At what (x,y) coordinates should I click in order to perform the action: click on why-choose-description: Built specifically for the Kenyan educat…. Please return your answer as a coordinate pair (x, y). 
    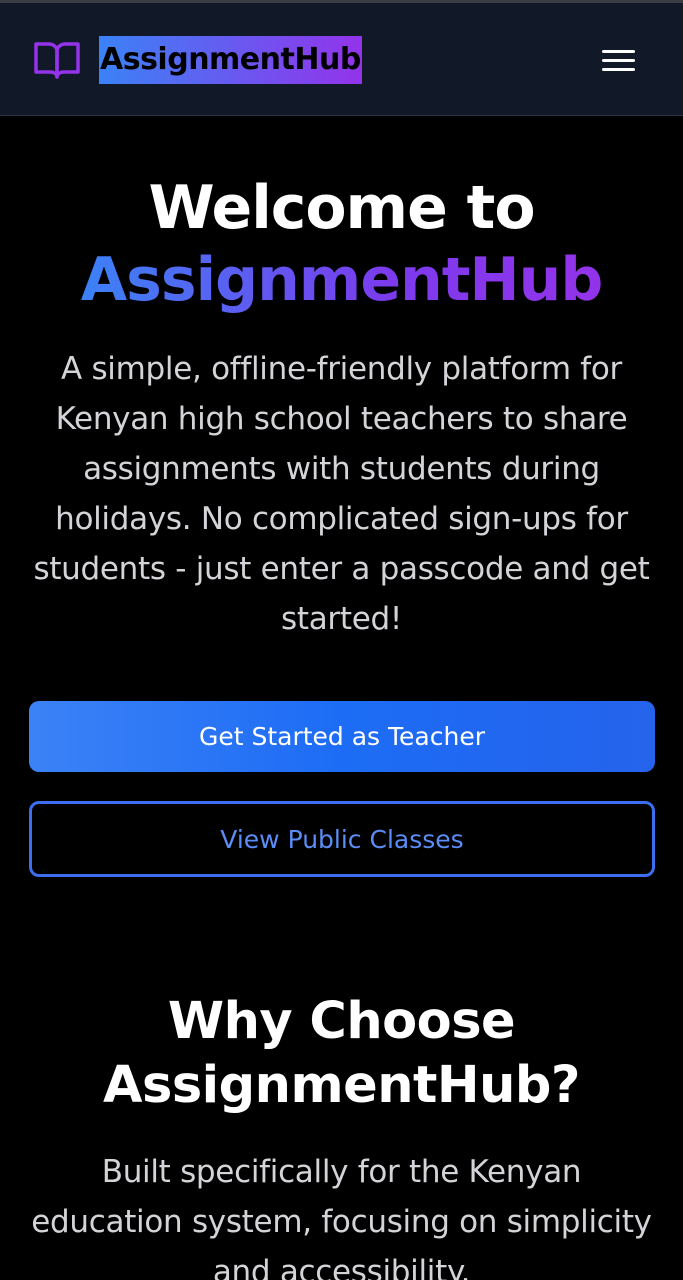
    Looking at the image, I should click on (341, 1217).